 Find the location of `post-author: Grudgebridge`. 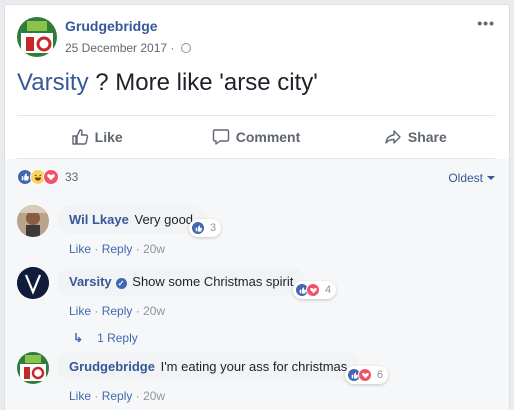

post-author: Grudgebridge is located at coordinates (111, 26).